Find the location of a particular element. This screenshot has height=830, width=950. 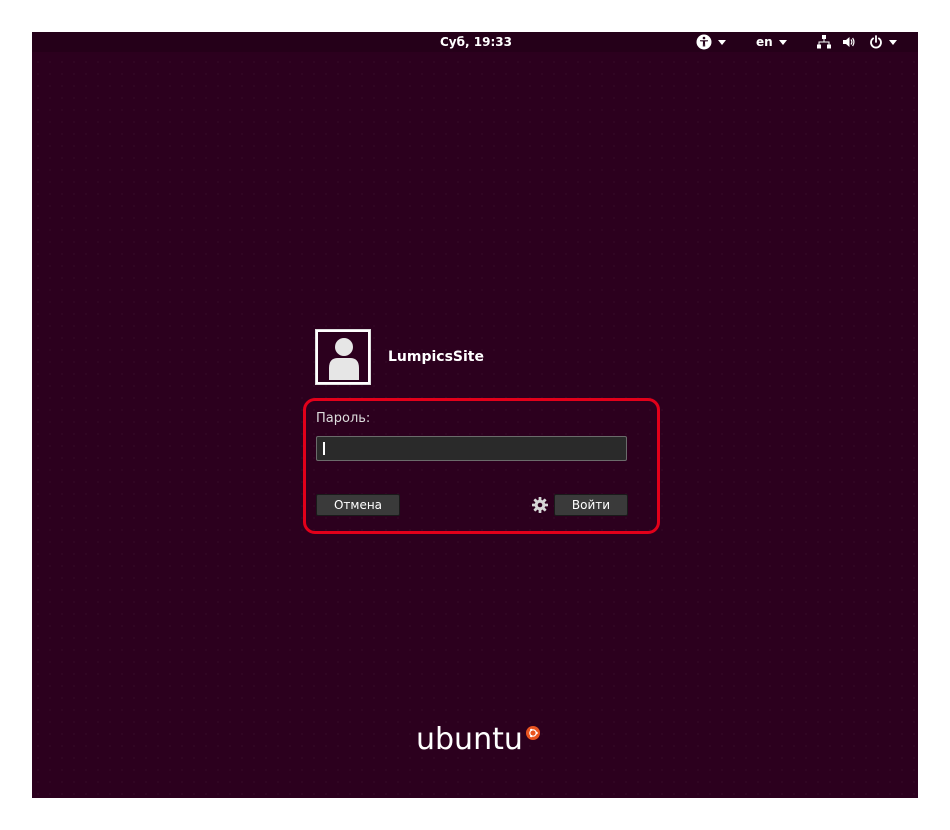

language-menu: en is located at coordinates (771, 42).